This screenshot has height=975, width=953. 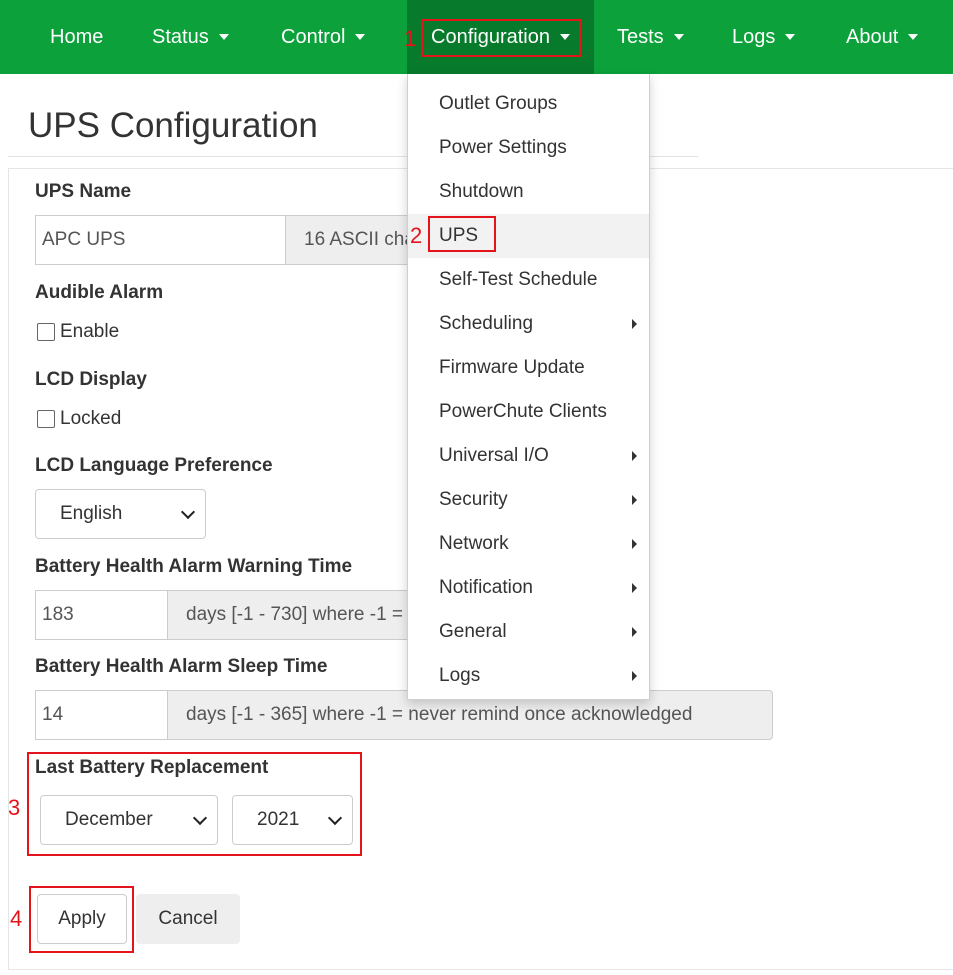 I want to click on menu-item-universal-i-o: Universal I/O, so click(x=528, y=456).